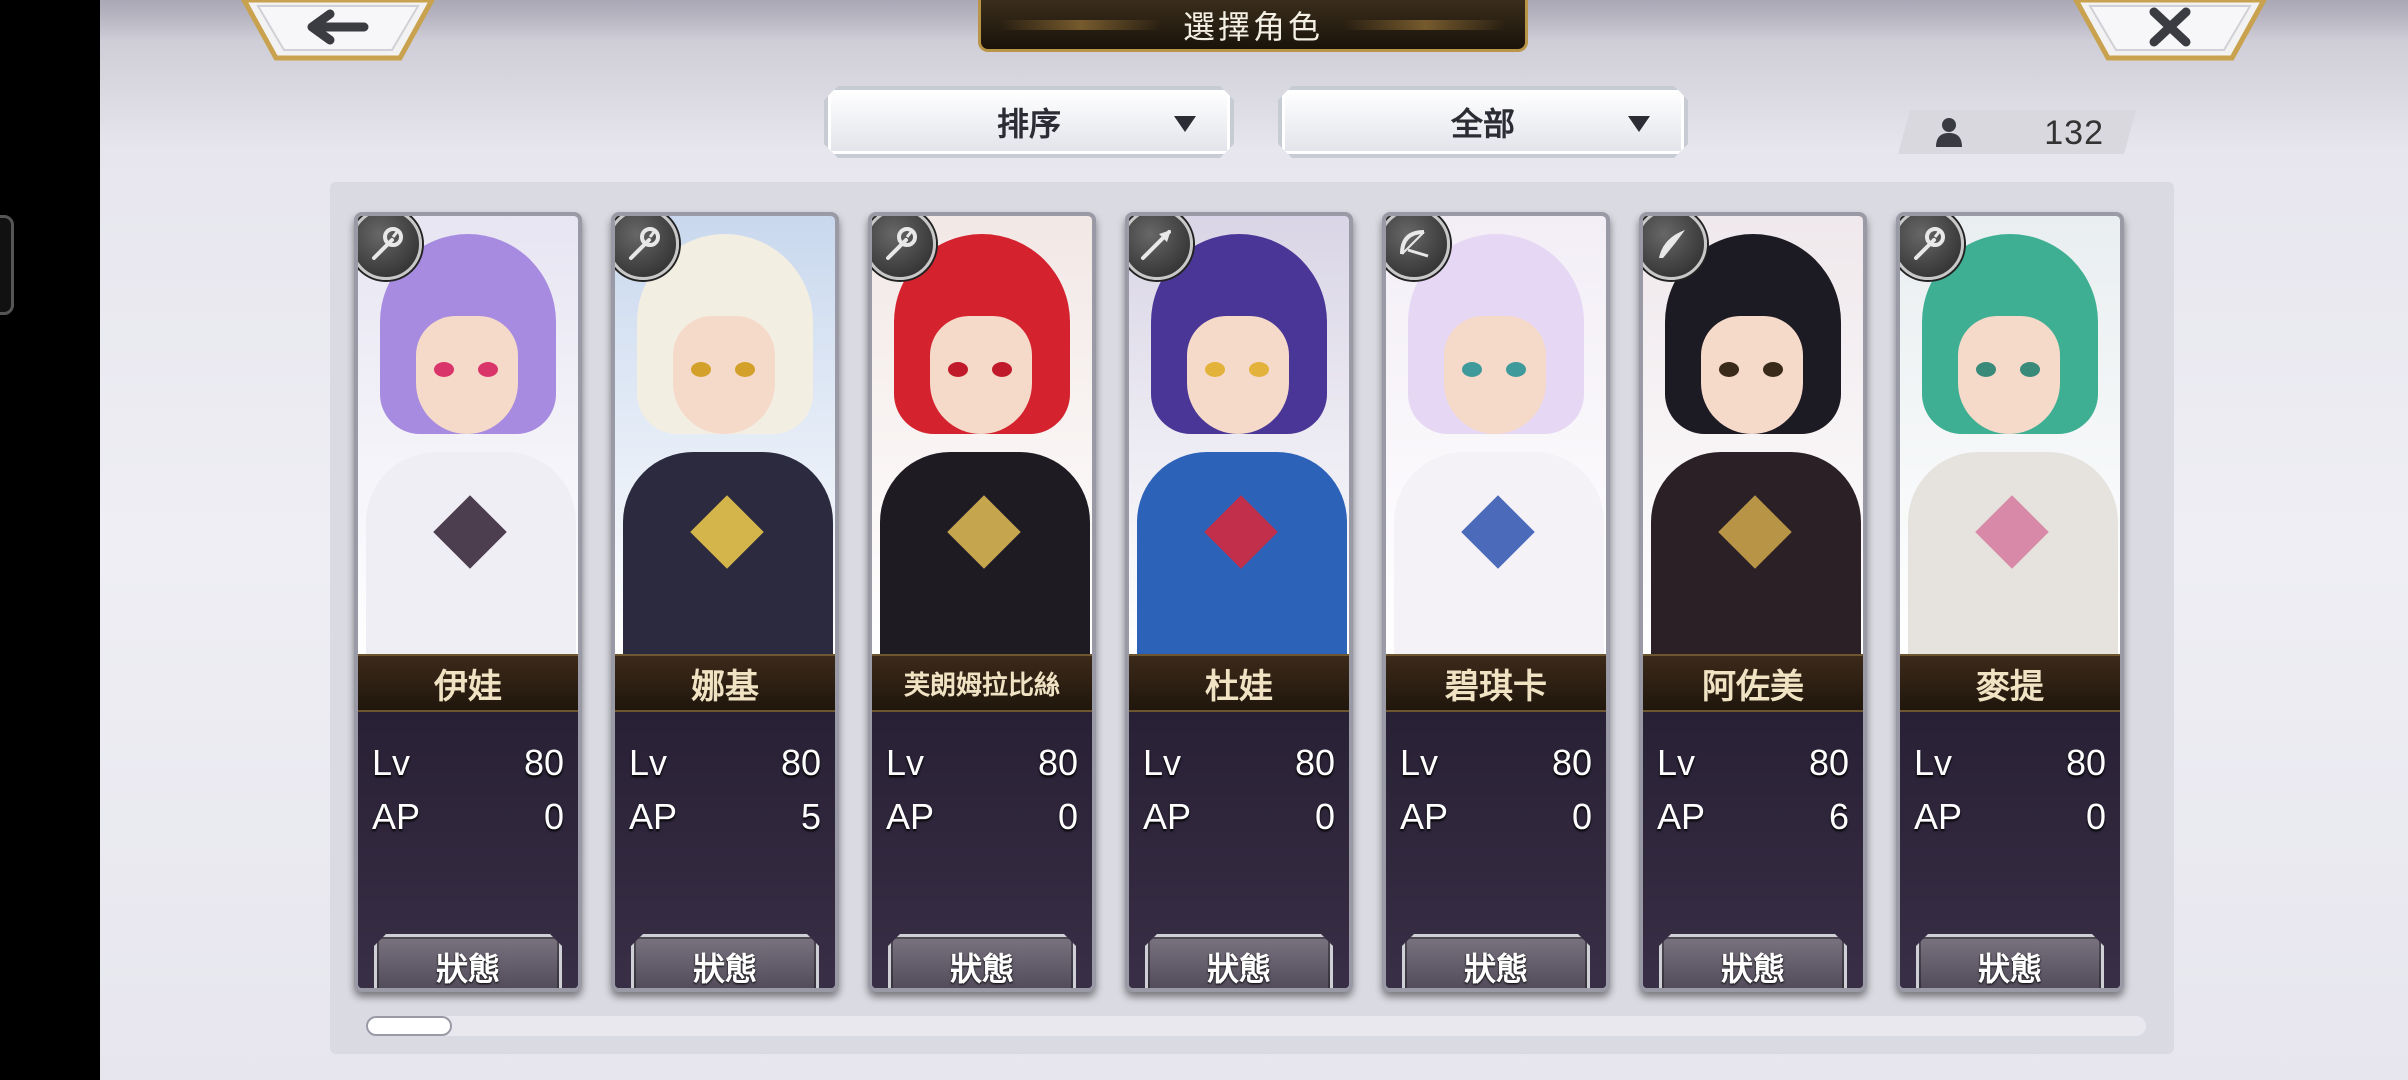 The image size is (2408, 1080). Describe the element at coordinates (2010, 686) in the screenshot. I see `character-name: 麥提` at that location.